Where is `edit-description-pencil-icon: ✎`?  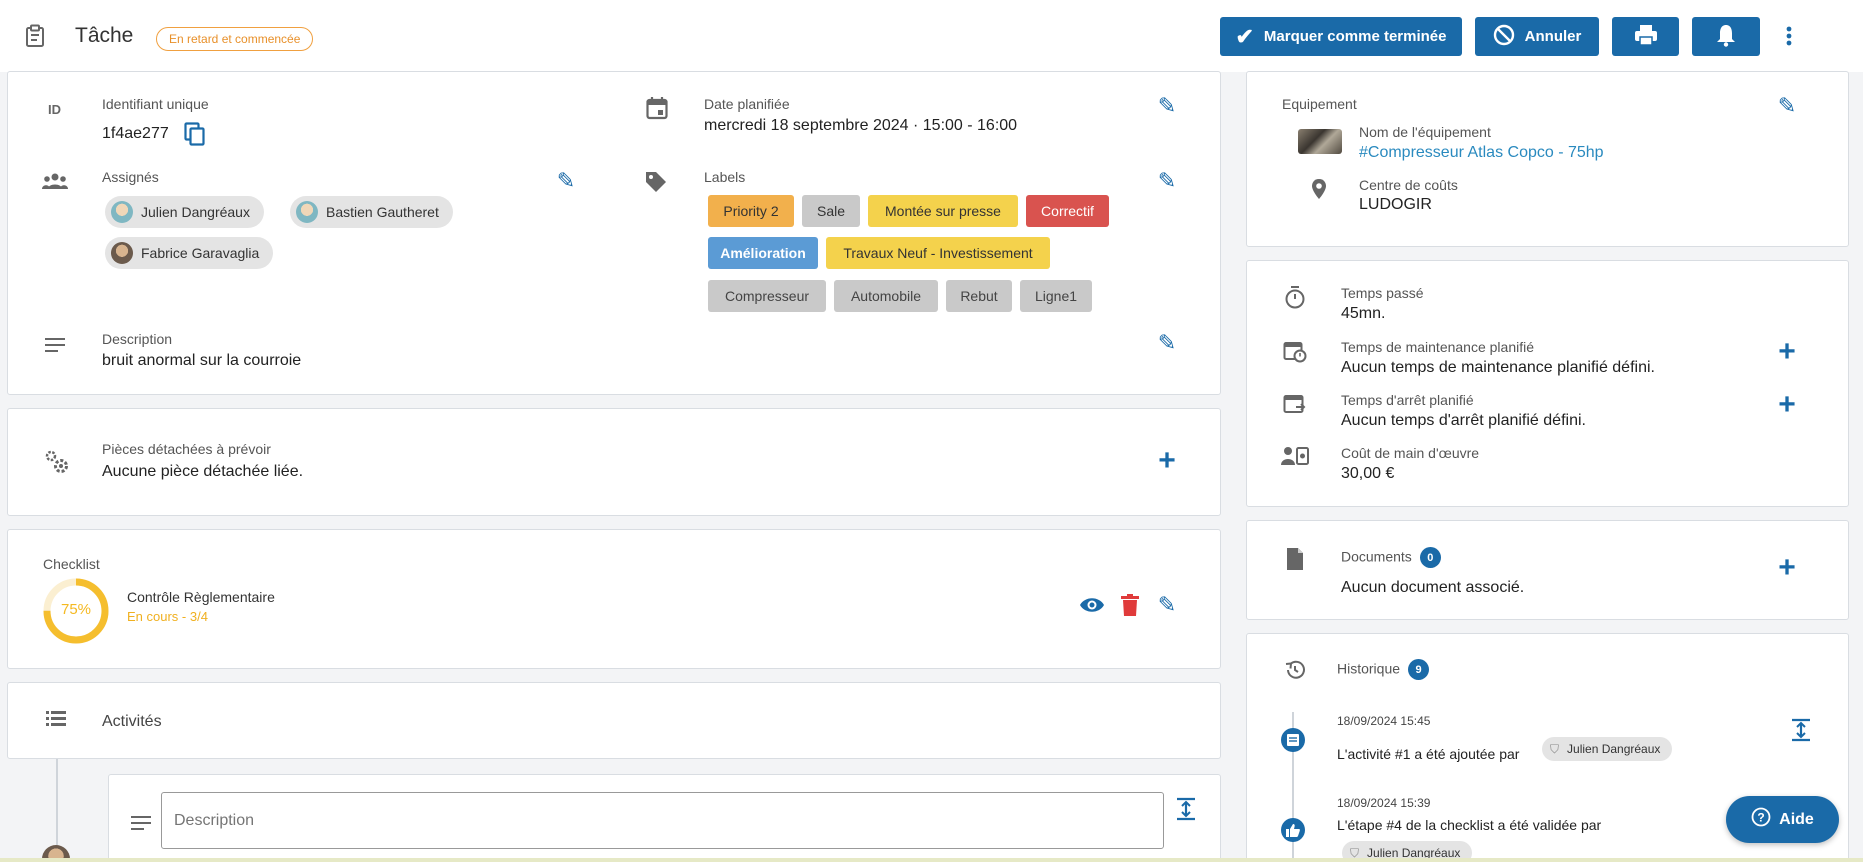
edit-description-pencil-icon: ✎ is located at coordinates (1167, 343).